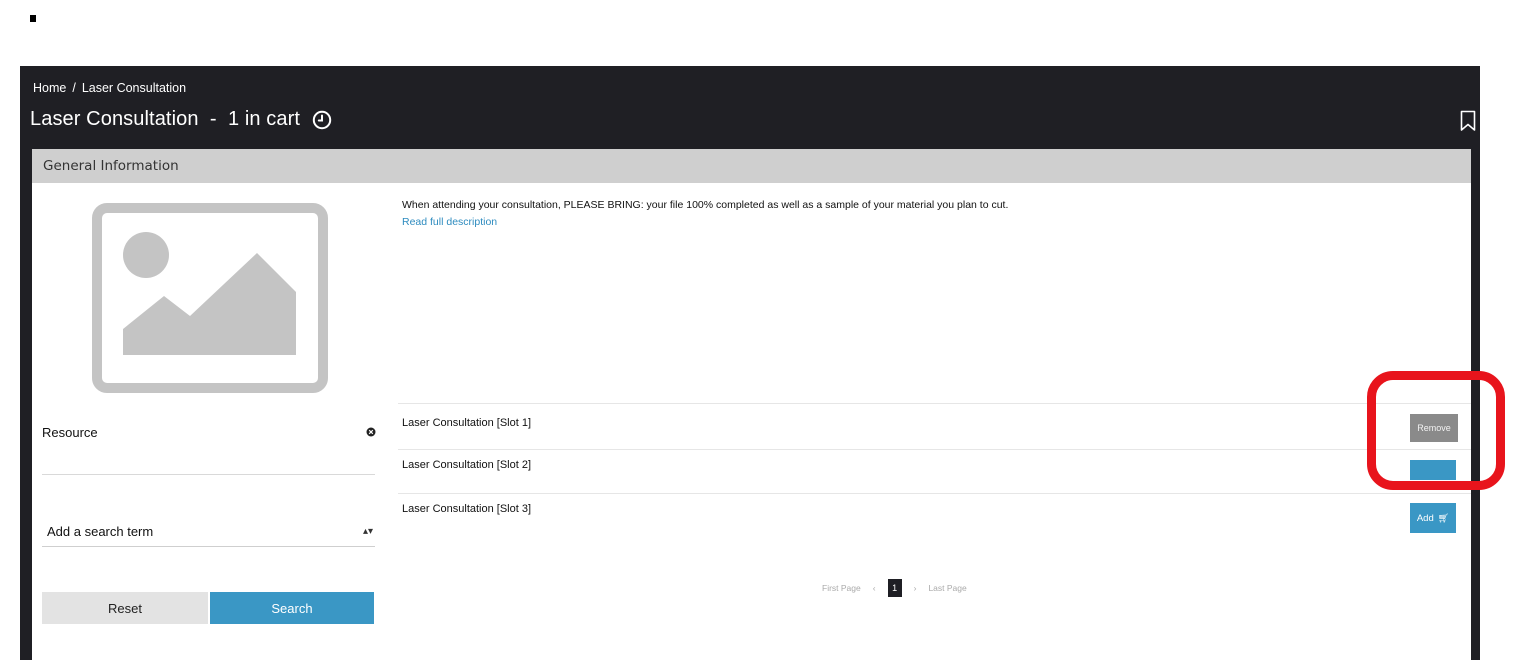  I want to click on search-term-placeholder: Add a search term, so click(100, 531).